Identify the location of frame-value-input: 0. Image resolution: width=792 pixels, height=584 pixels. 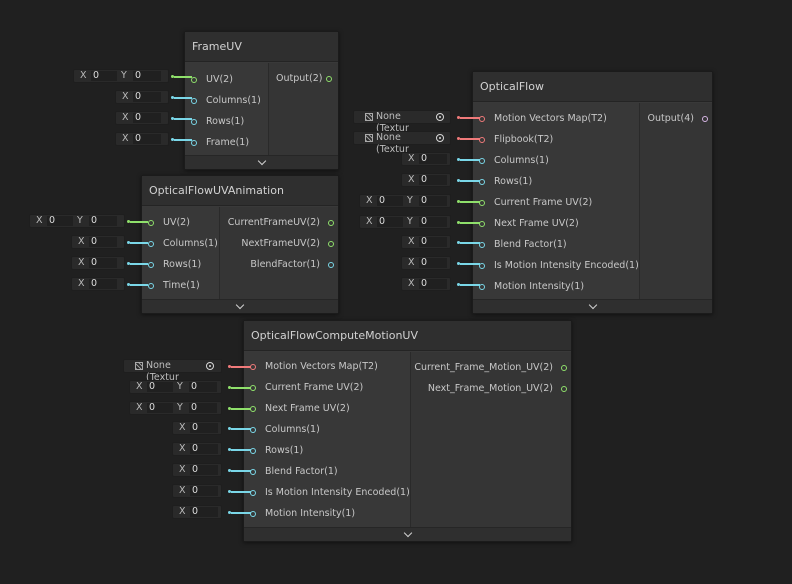
(147, 139).